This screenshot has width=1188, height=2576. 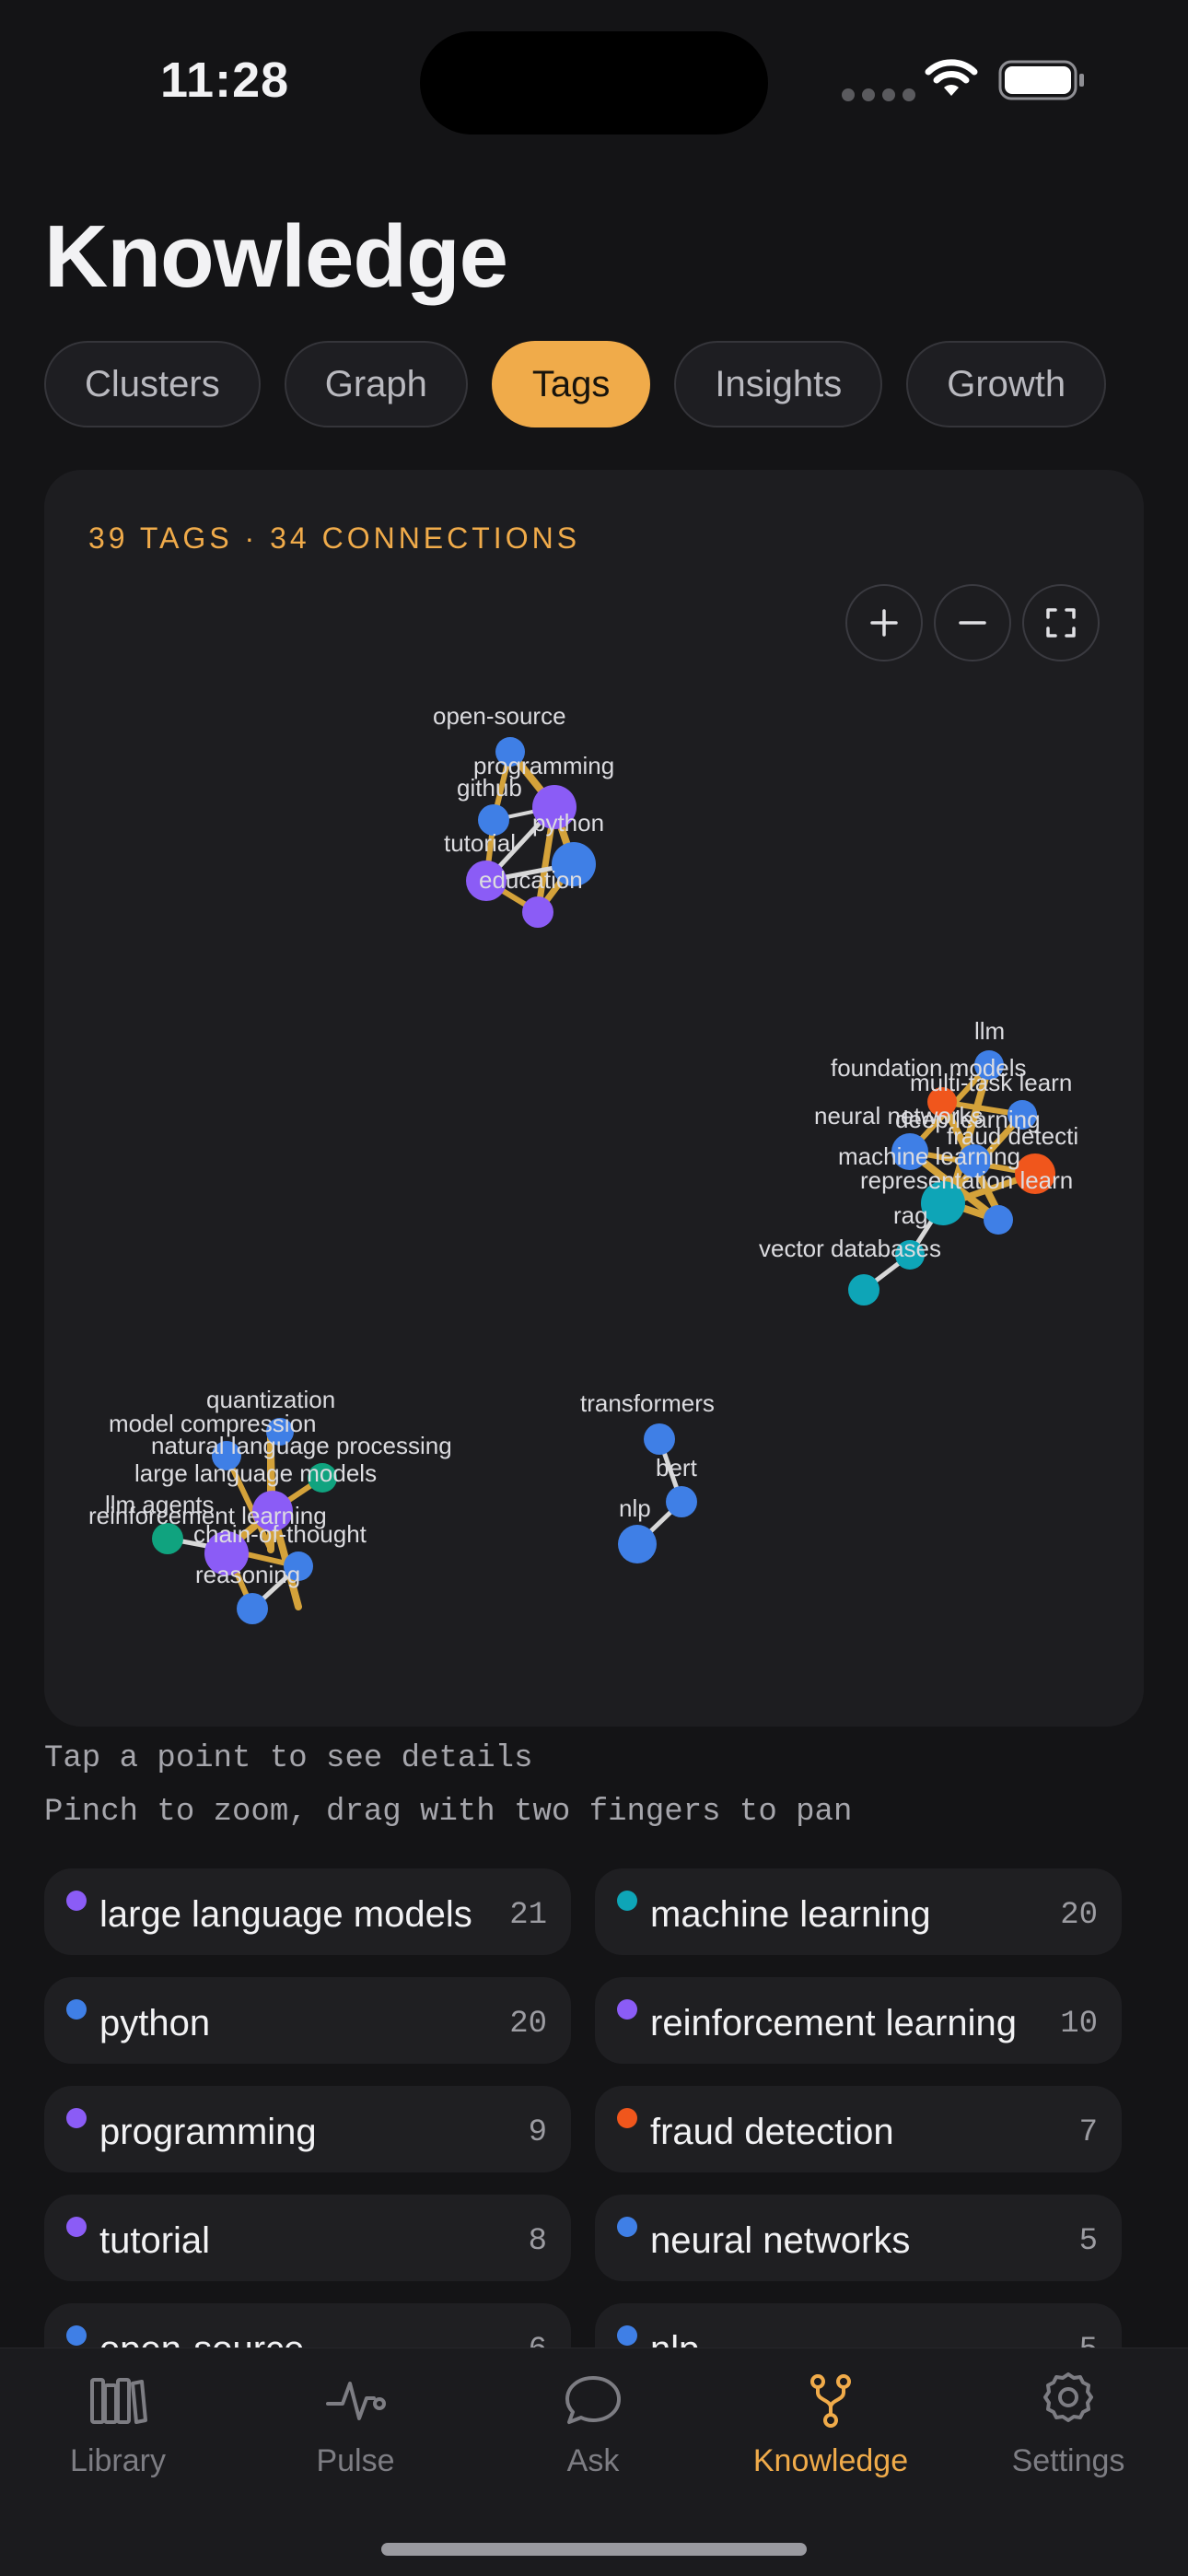 I want to click on label-vector-databases: vector databases, so click(x=850, y=1248).